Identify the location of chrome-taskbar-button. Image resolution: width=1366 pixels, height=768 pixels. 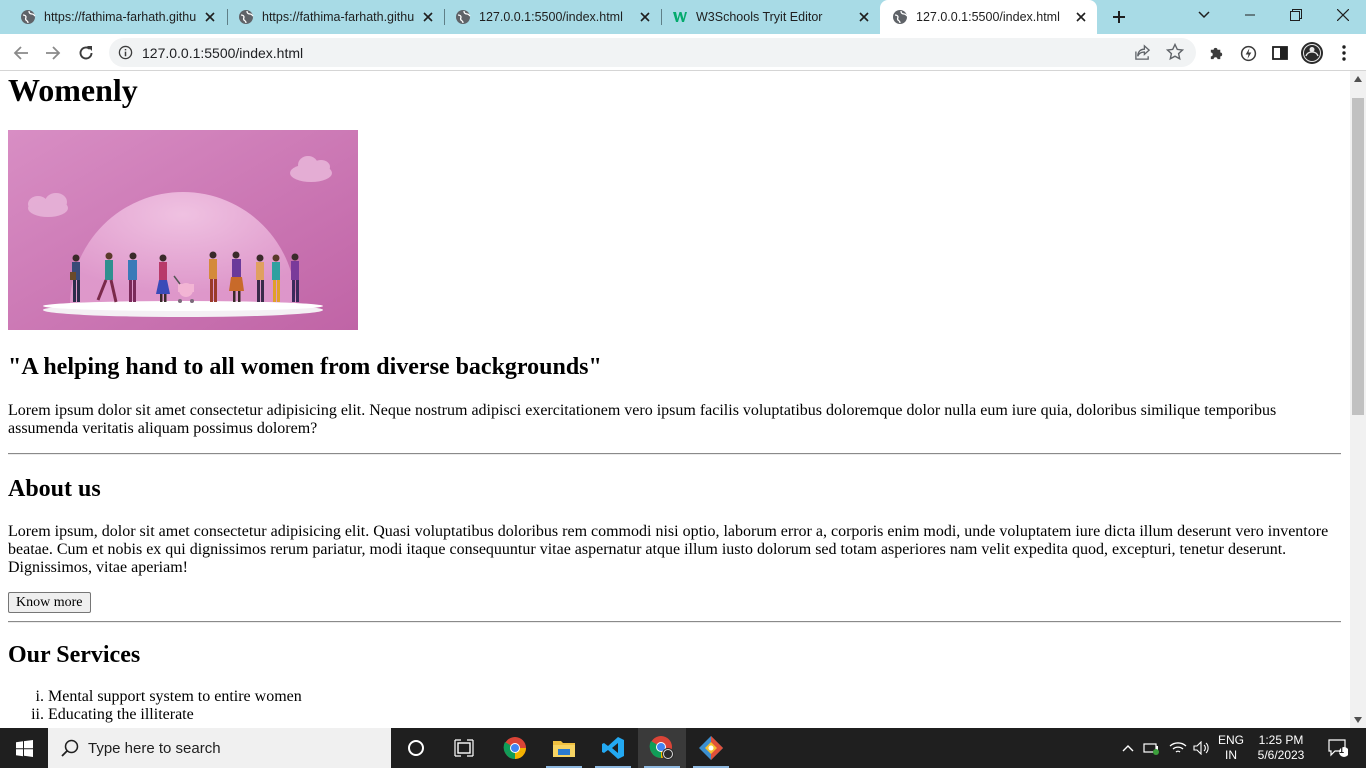
(515, 748).